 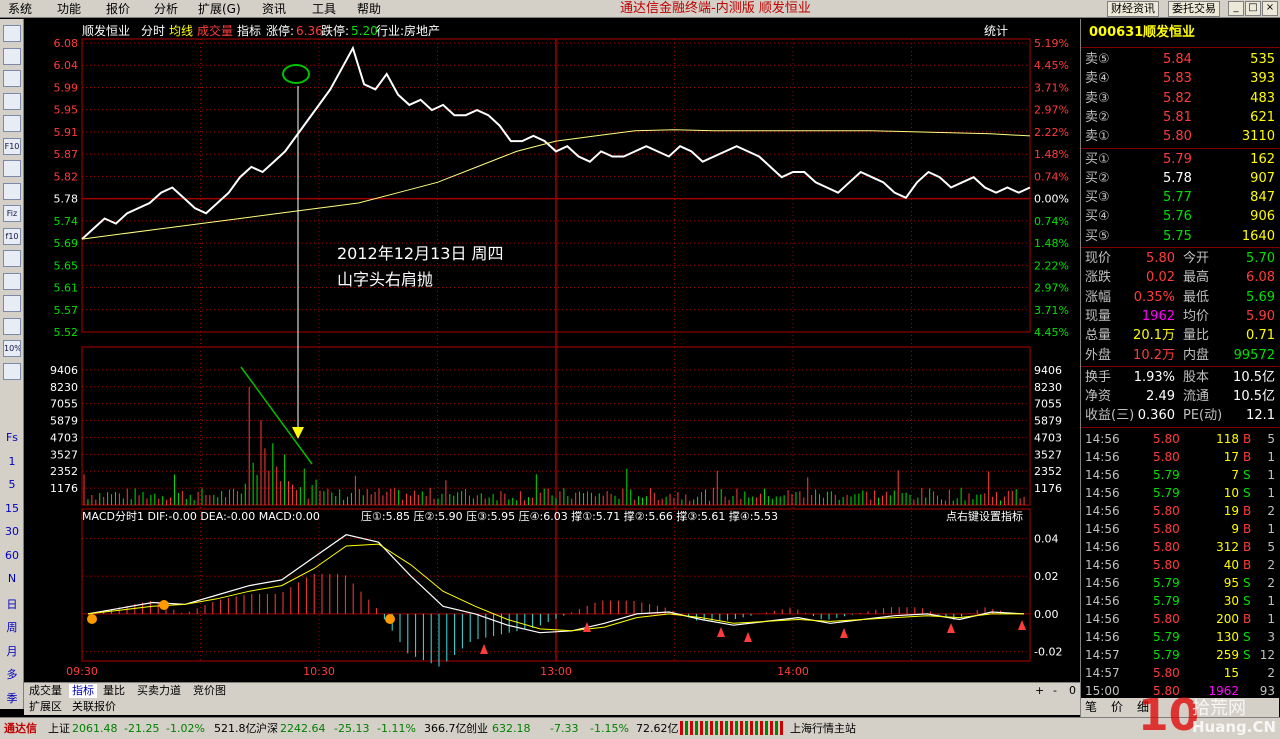 I want to click on tick-volume: 15, so click(x=1231, y=672).